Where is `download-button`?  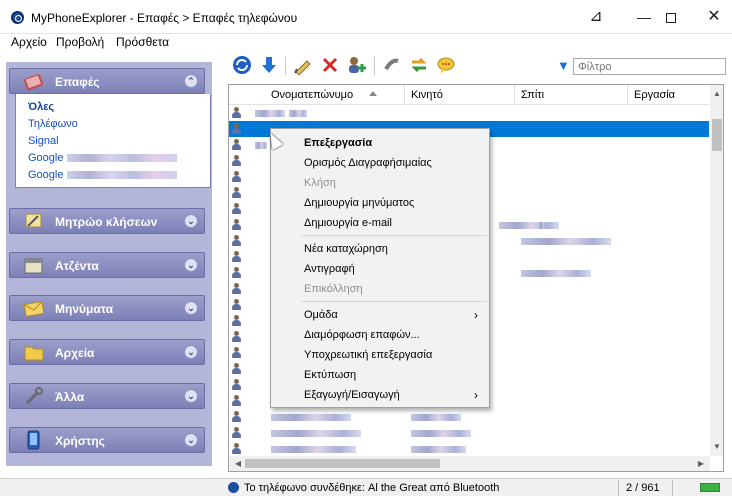 download-button is located at coordinates (269, 65).